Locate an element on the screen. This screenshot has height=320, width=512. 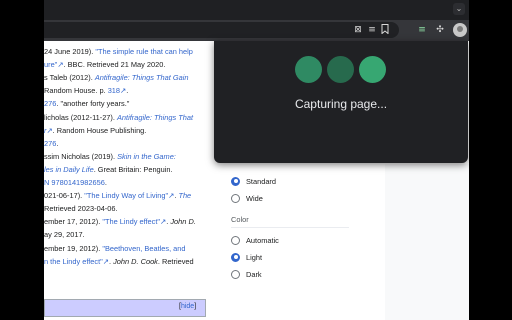
radio-standard is located at coordinates (235, 181).